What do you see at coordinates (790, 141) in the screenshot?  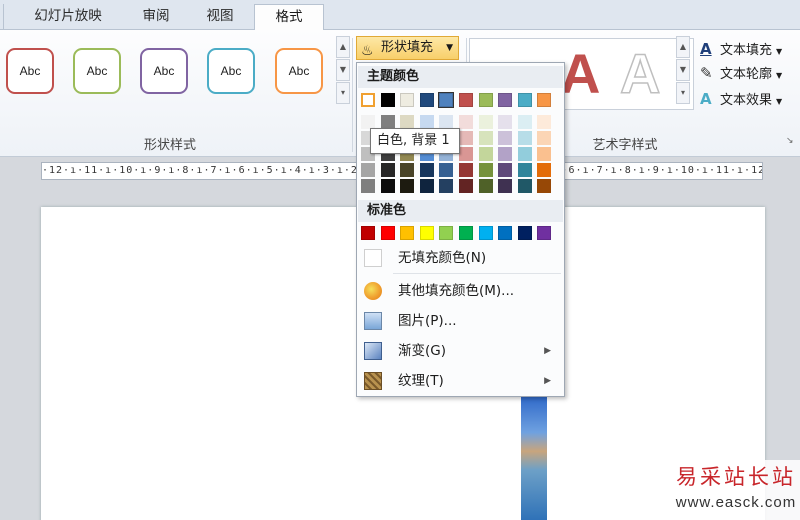 I see `dialog-launcher-icon: ↘` at bounding box center [790, 141].